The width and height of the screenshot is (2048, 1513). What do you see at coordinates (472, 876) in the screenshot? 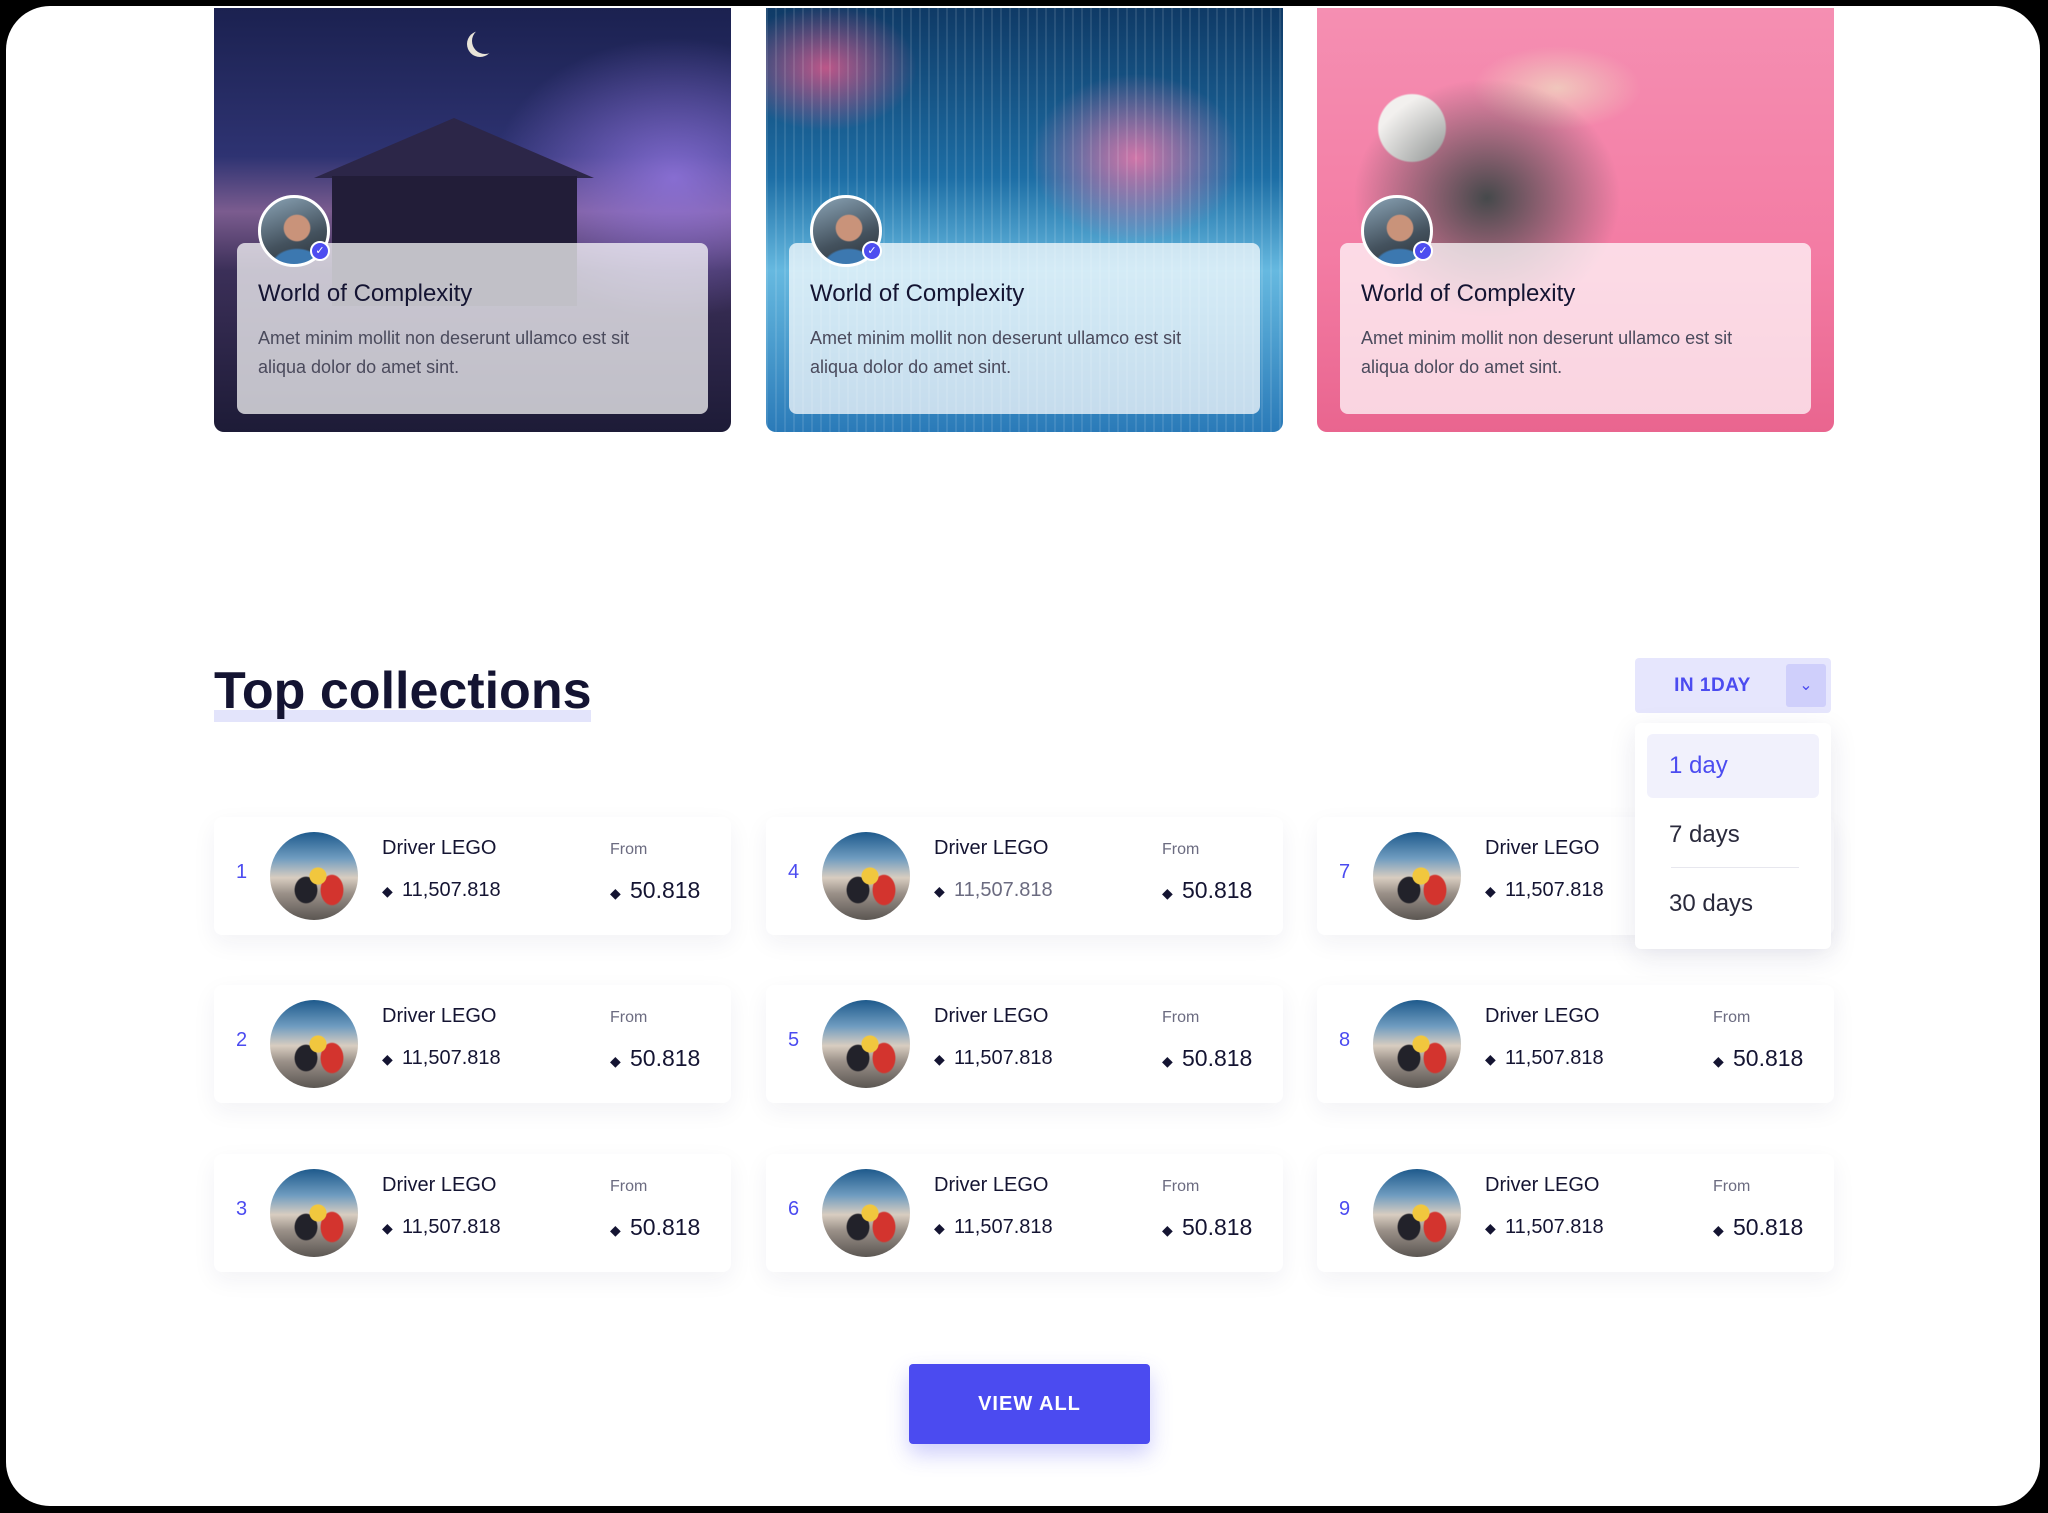
I see `collection-card: 1 Driver LEGO ◆ 11,507.818 From ◆ 50.818` at bounding box center [472, 876].